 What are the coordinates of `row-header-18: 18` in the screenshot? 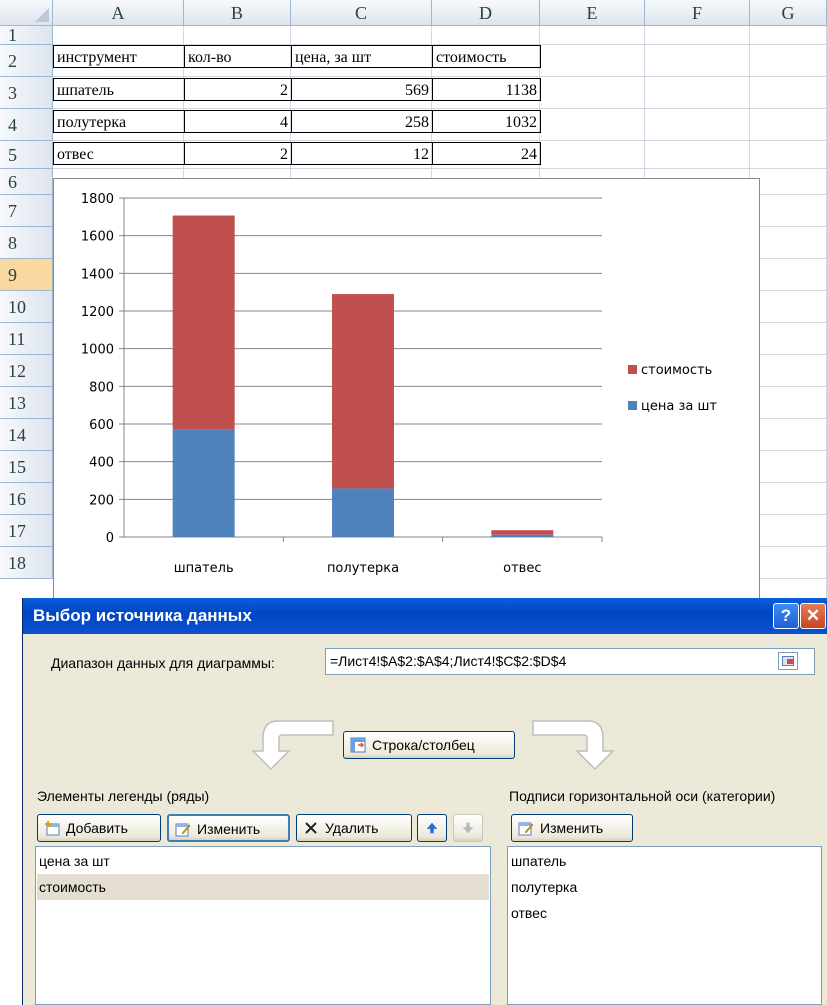 It's located at (26, 563).